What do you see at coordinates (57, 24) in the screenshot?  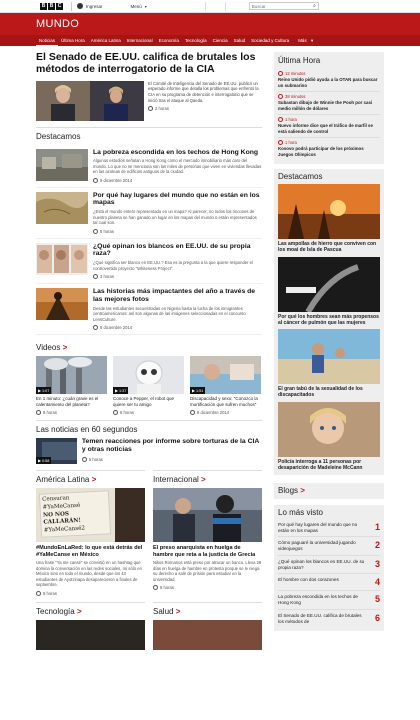 I see `section-title: MUNDO` at bounding box center [57, 24].